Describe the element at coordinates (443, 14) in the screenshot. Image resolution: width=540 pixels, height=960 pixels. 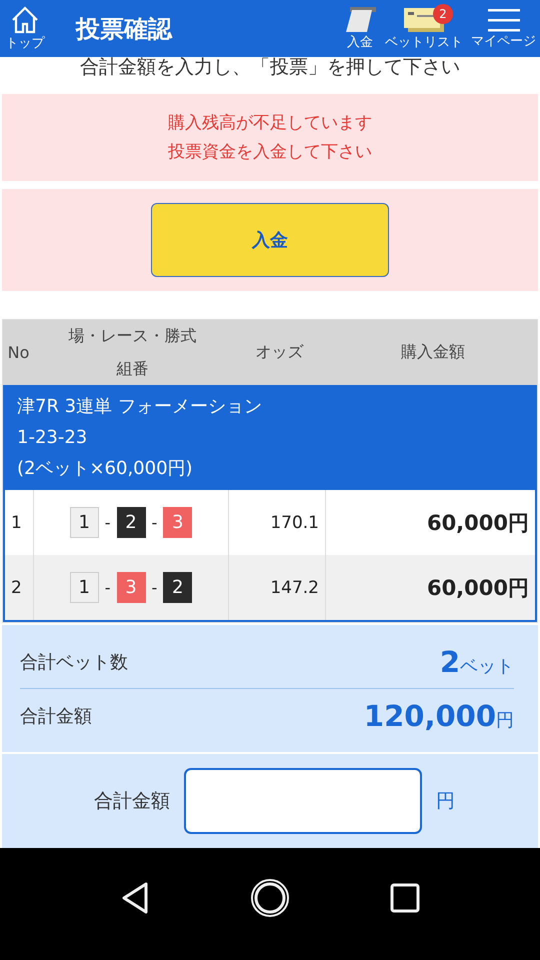
I see `count-badge: 2` at that location.